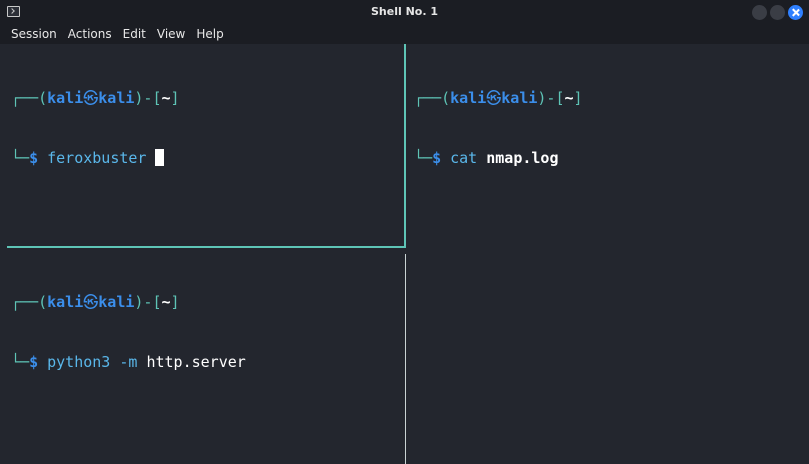  I want to click on text-cursor, so click(160, 157).